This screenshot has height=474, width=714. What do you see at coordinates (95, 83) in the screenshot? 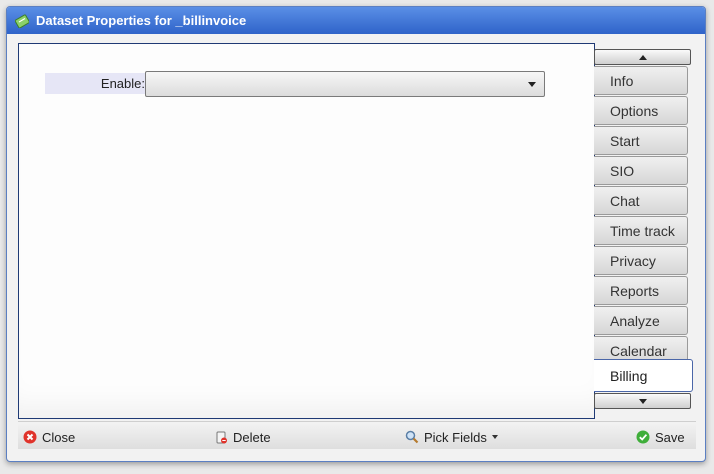
I see `enable-label: Enable:` at bounding box center [95, 83].